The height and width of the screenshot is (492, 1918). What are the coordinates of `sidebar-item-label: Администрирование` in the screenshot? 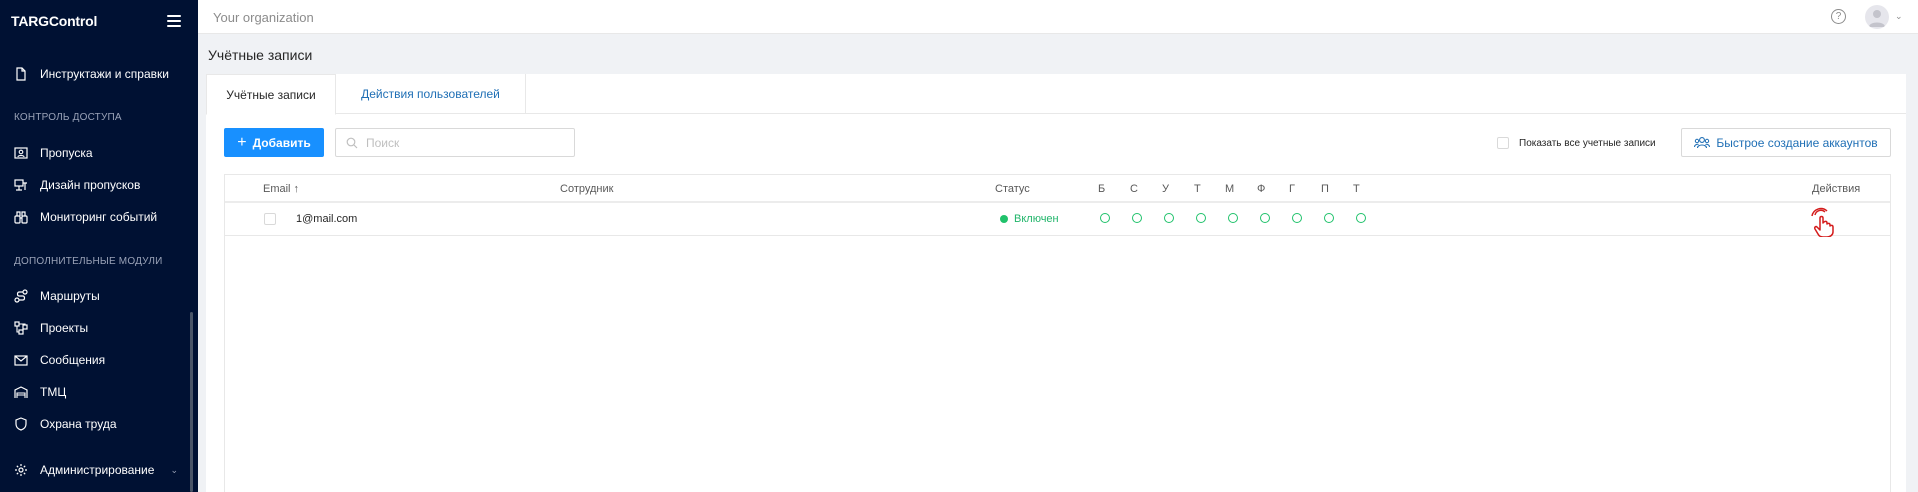 It's located at (97, 470).